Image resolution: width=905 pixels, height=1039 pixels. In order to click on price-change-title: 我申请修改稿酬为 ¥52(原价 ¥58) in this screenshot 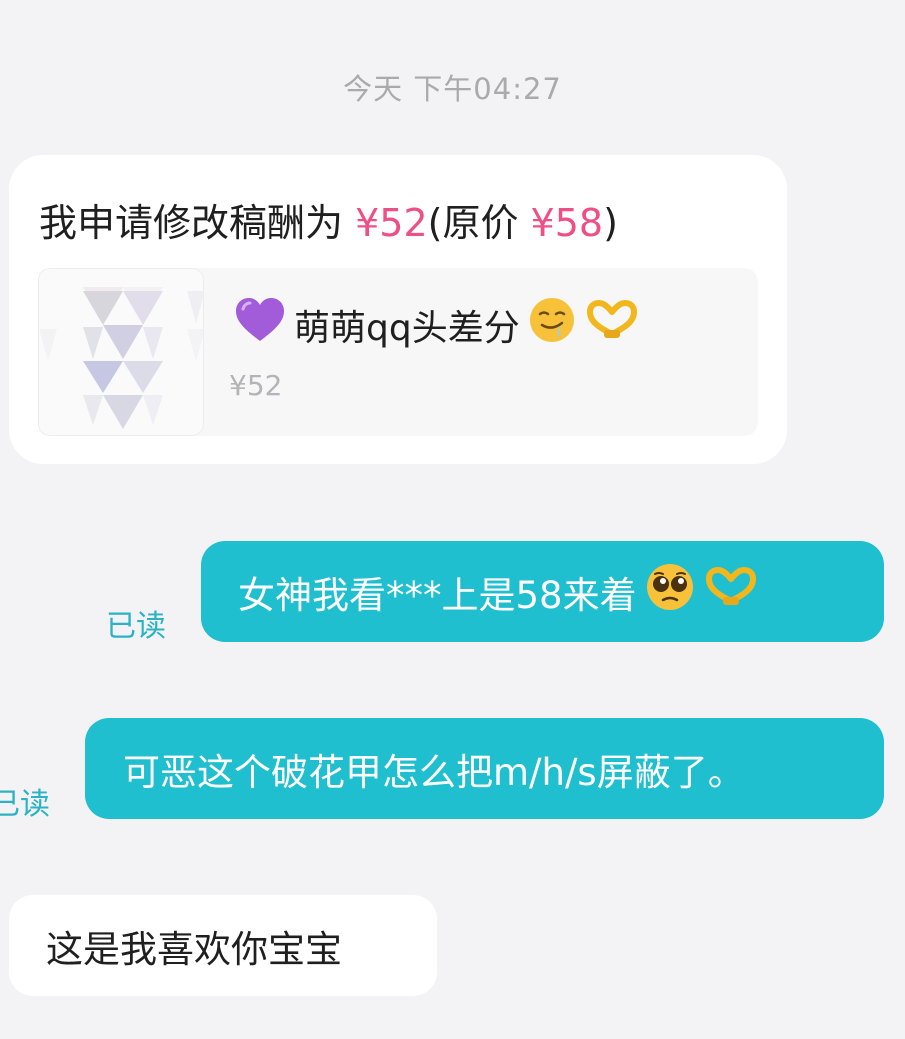, I will do `click(328, 219)`.